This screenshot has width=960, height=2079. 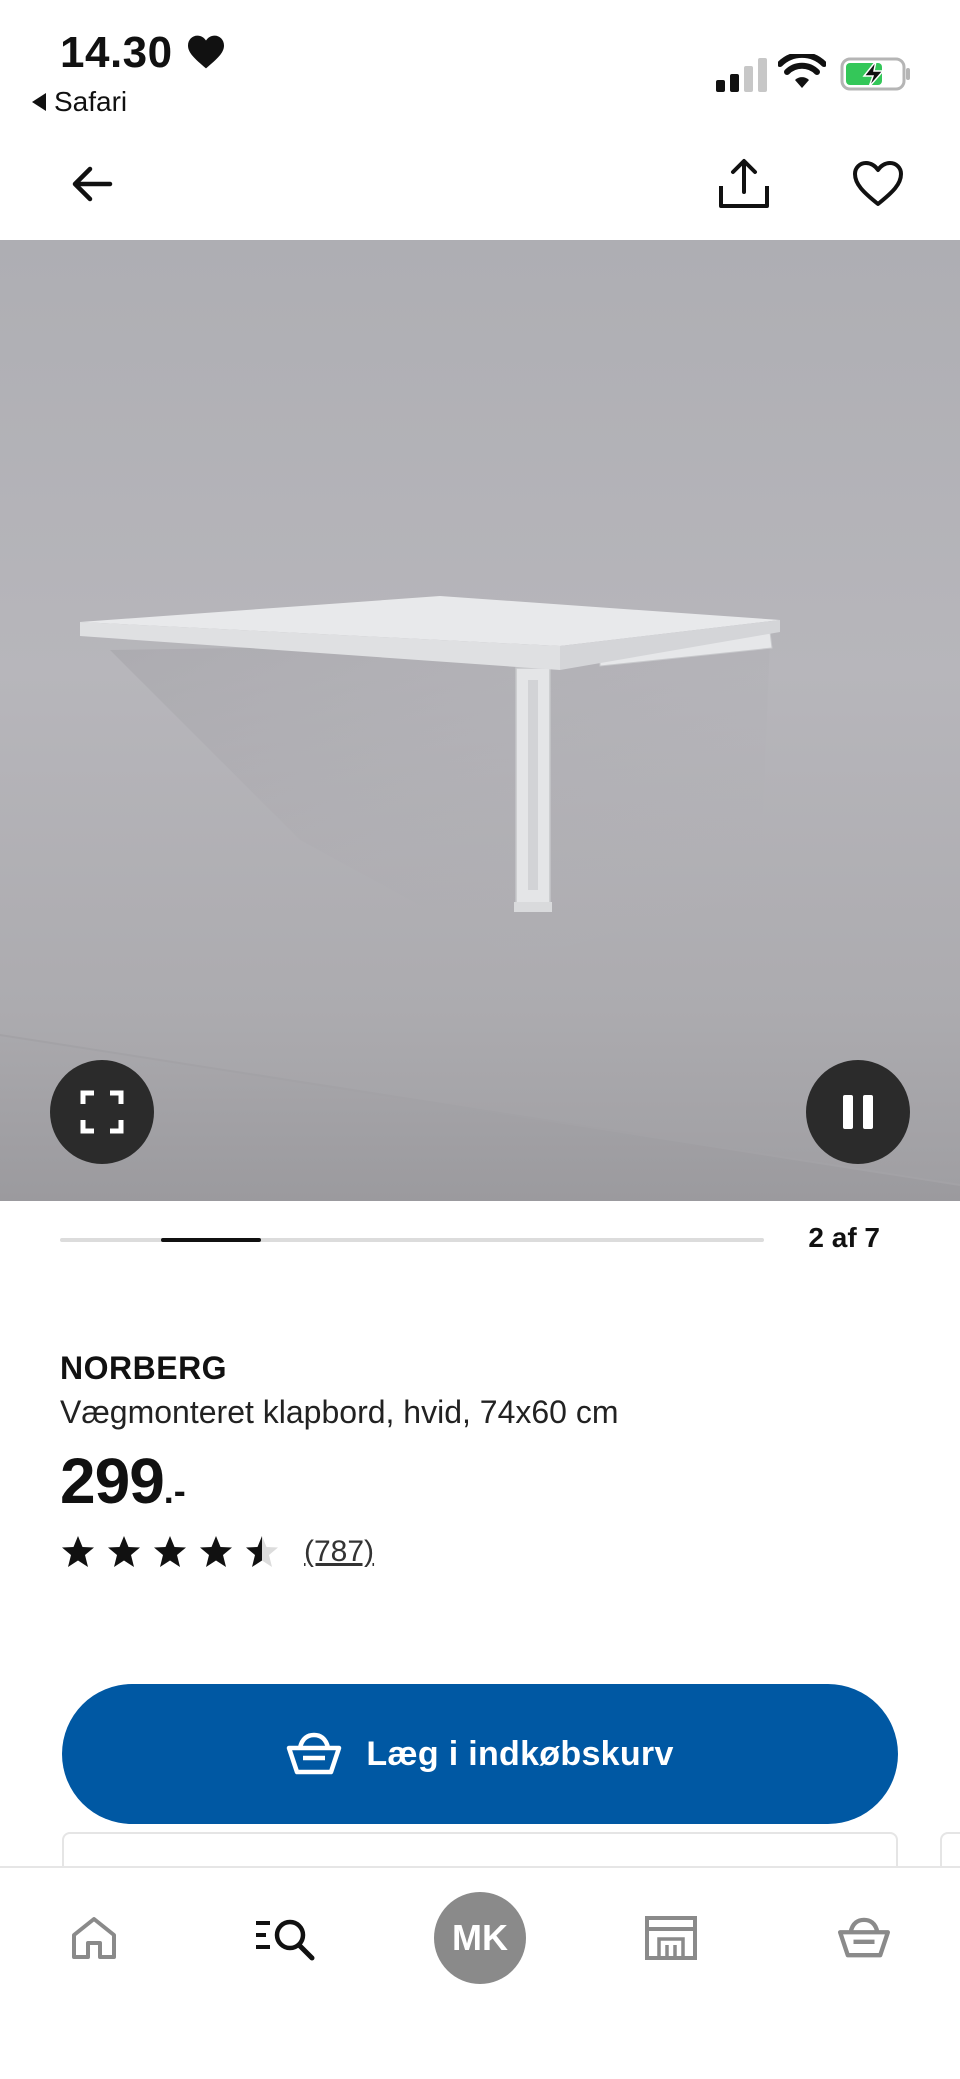 What do you see at coordinates (520, 1753) in the screenshot?
I see `add-to-cart-label: Læg i indkøbskurv` at bounding box center [520, 1753].